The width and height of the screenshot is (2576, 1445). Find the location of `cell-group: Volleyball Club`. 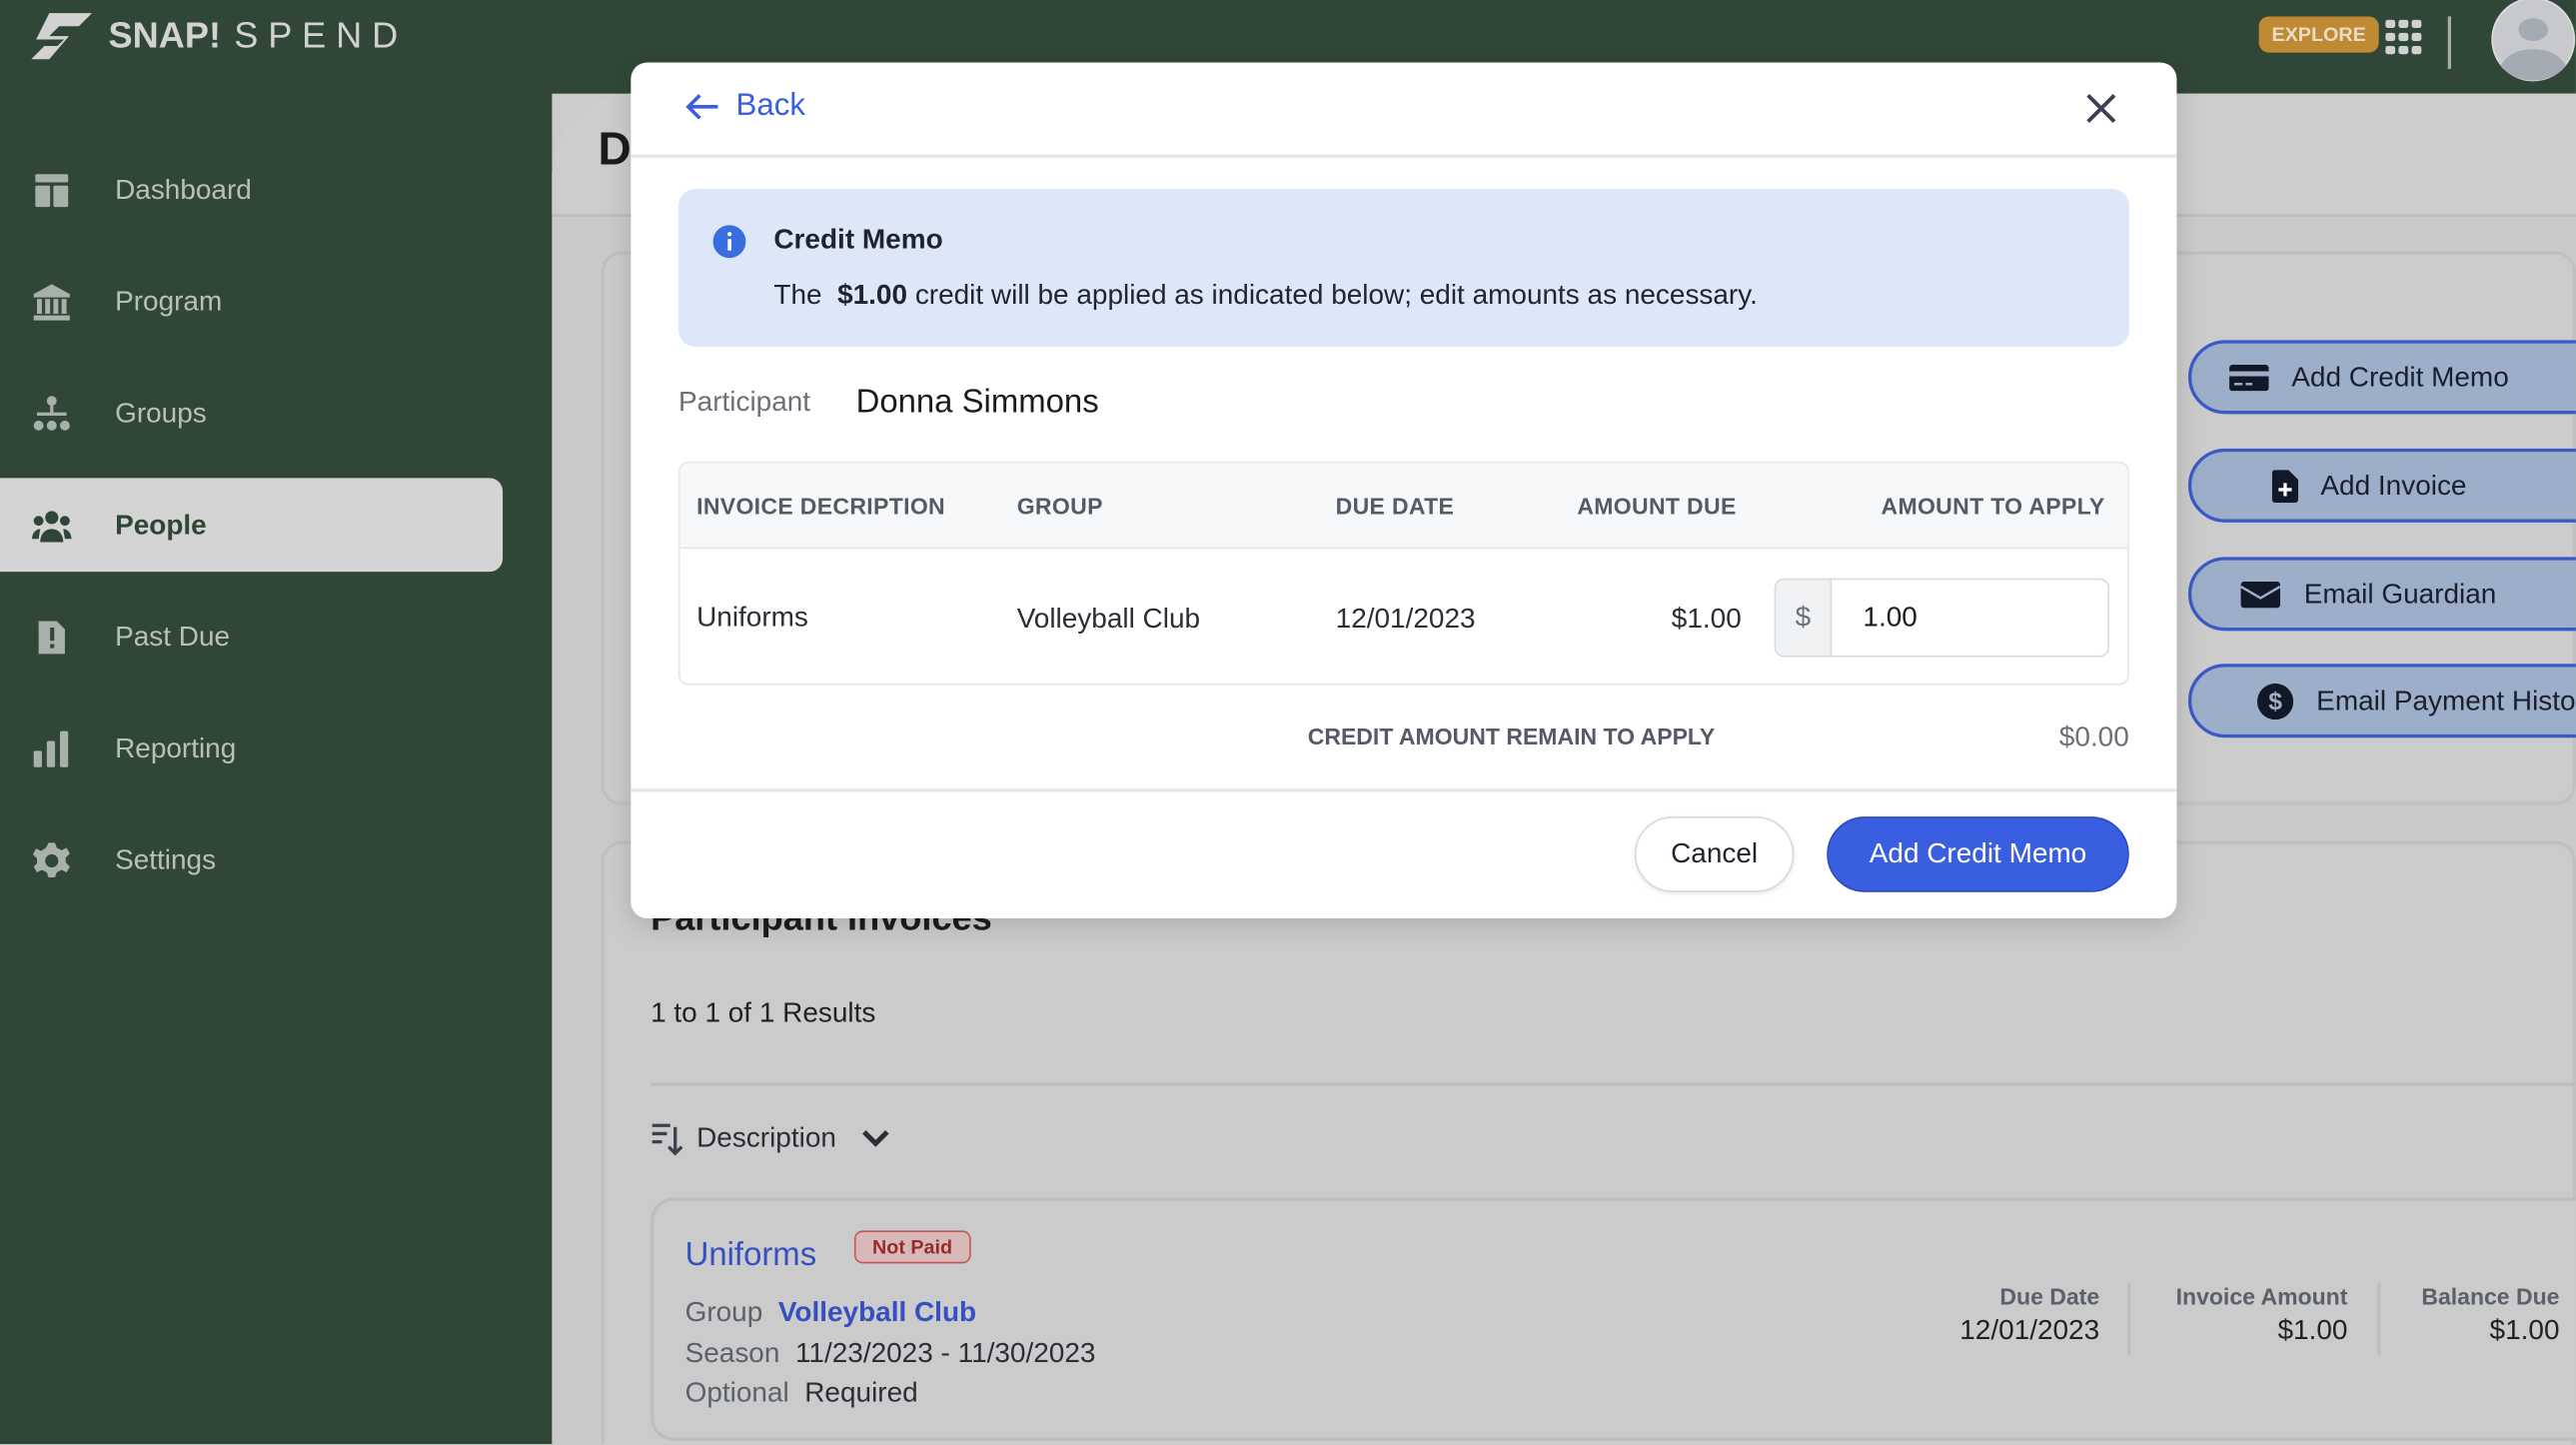

cell-group: Volleyball Club is located at coordinates (1108, 619).